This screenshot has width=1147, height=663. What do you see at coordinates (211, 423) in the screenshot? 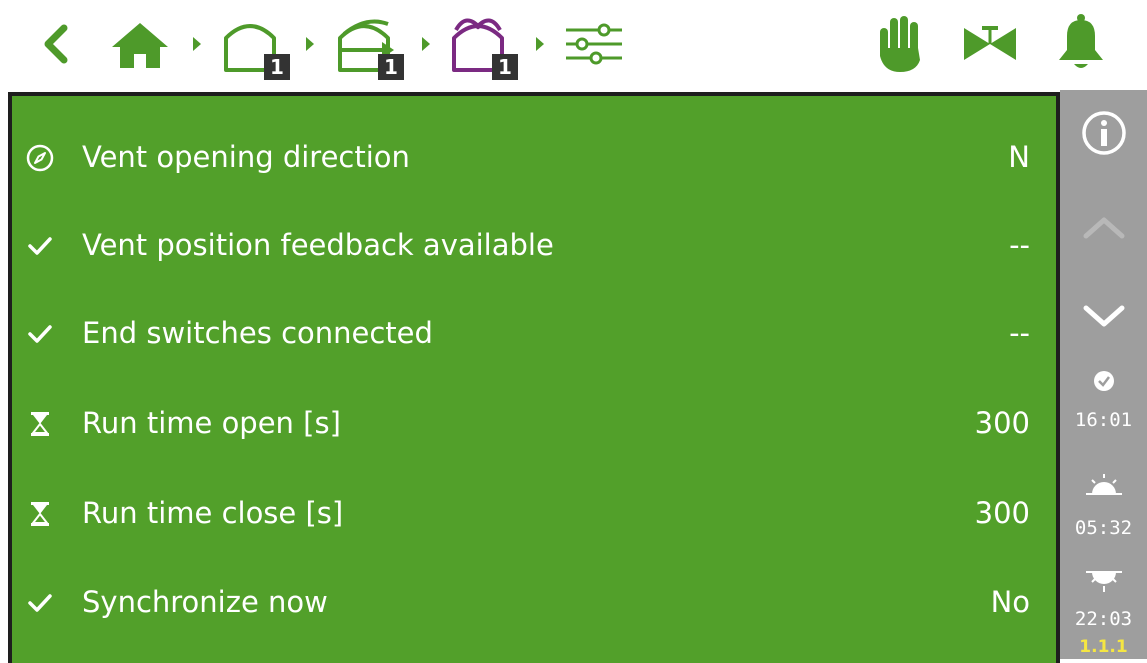
I see `setting-label: Run time open [s]` at bounding box center [211, 423].